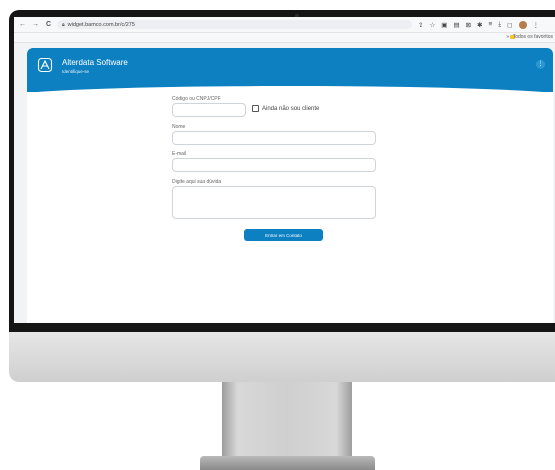 This screenshot has height=470, width=555. What do you see at coordinates (179, 127) in the screenshot?
I see `name-label: Nome` at bounding box center [179, 127].